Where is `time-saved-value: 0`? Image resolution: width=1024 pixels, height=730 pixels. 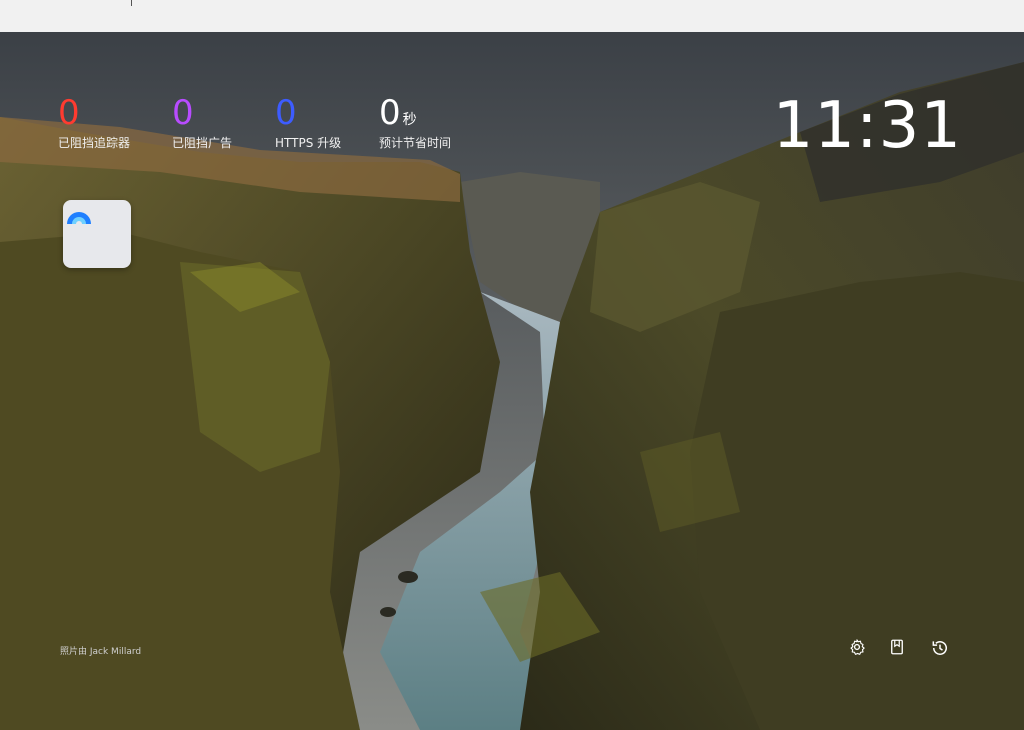 time-saved-value: 0 is located at coordinates (390, 113).